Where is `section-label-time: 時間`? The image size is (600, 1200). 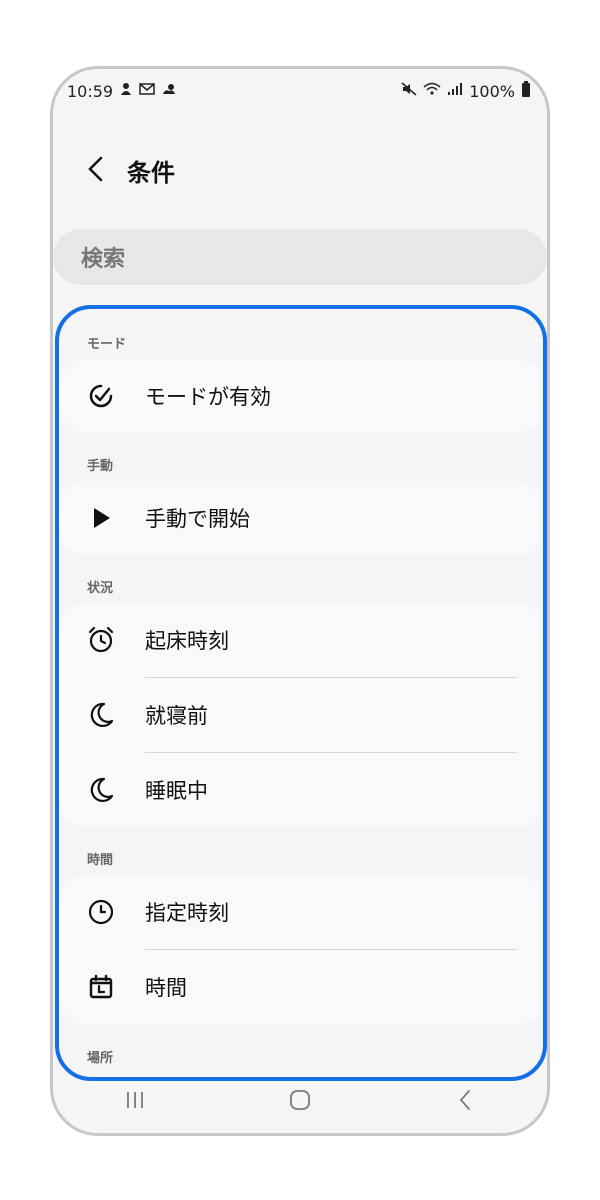
section-label-time: 時間 is located at coordinates (100, 860).